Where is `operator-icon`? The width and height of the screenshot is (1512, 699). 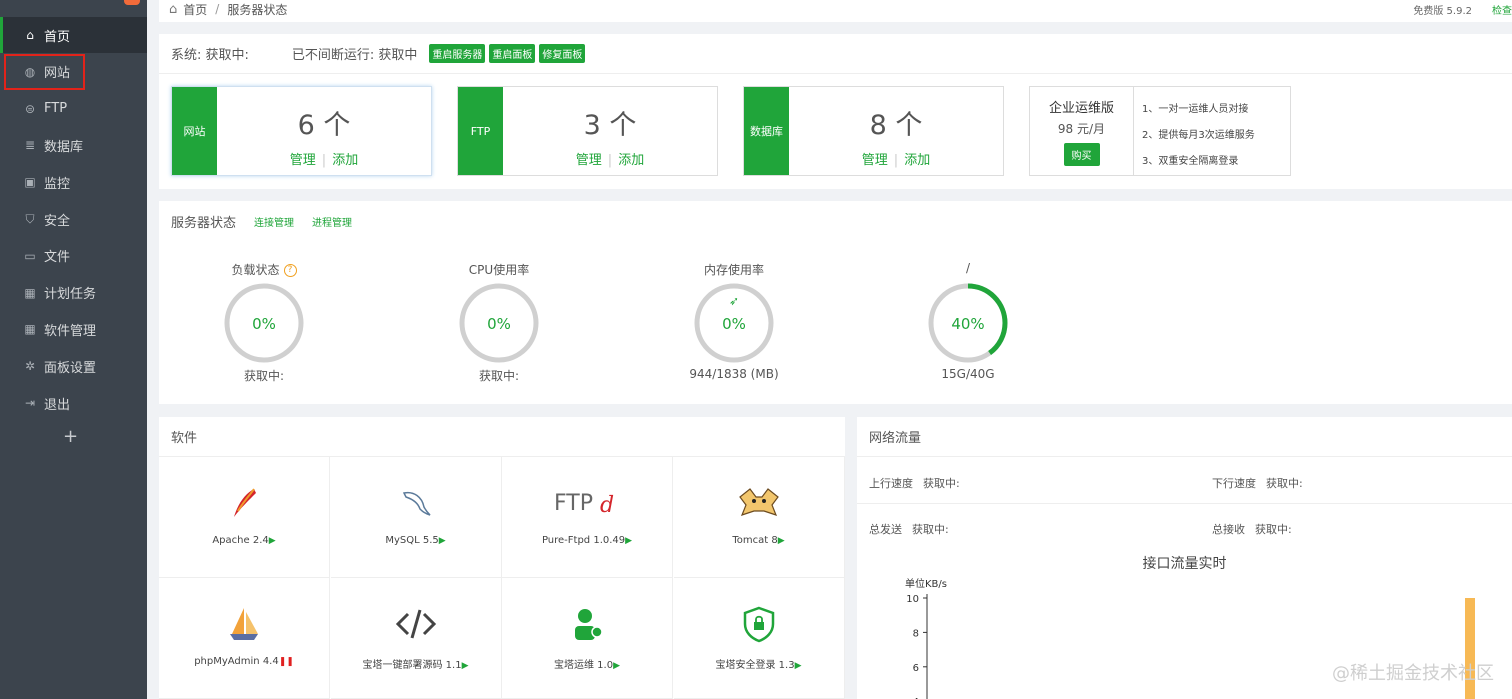 operator-icon is located at coordinates (587, 624).